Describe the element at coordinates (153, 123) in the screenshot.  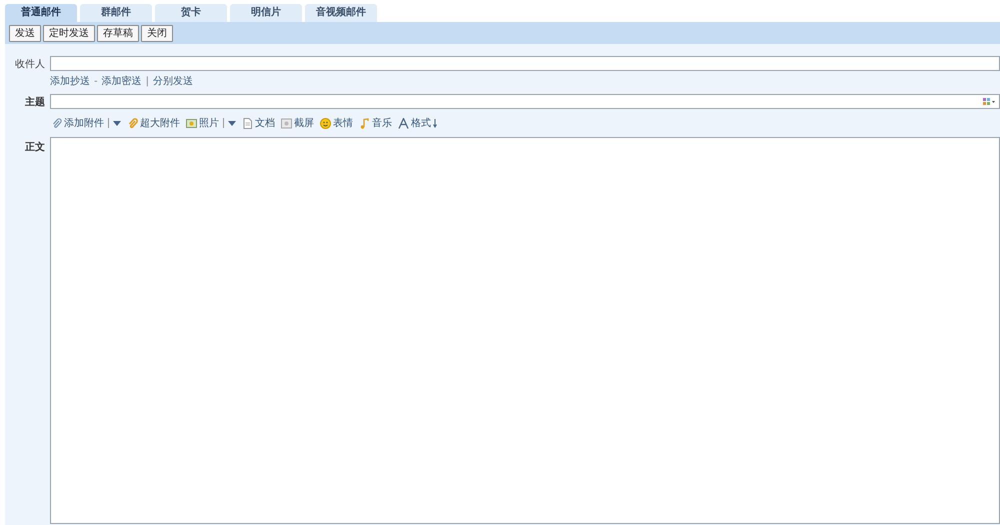
I see `tool-button: 超大附件` at that location.